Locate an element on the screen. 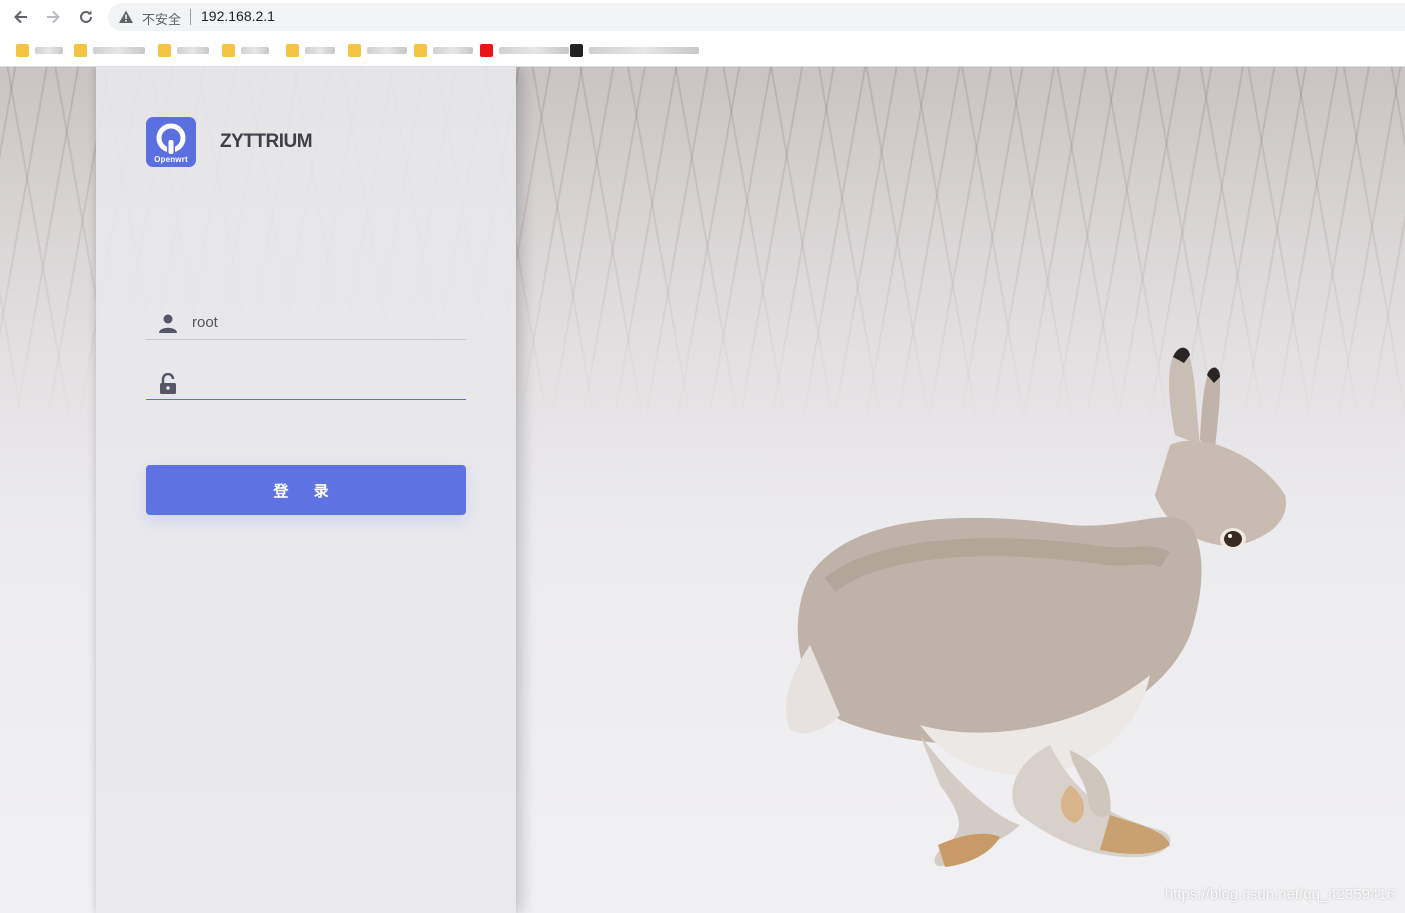 The height and width of the screenshot is (913, 1405). arrow-left-icon is located at coordinates (20, 17).